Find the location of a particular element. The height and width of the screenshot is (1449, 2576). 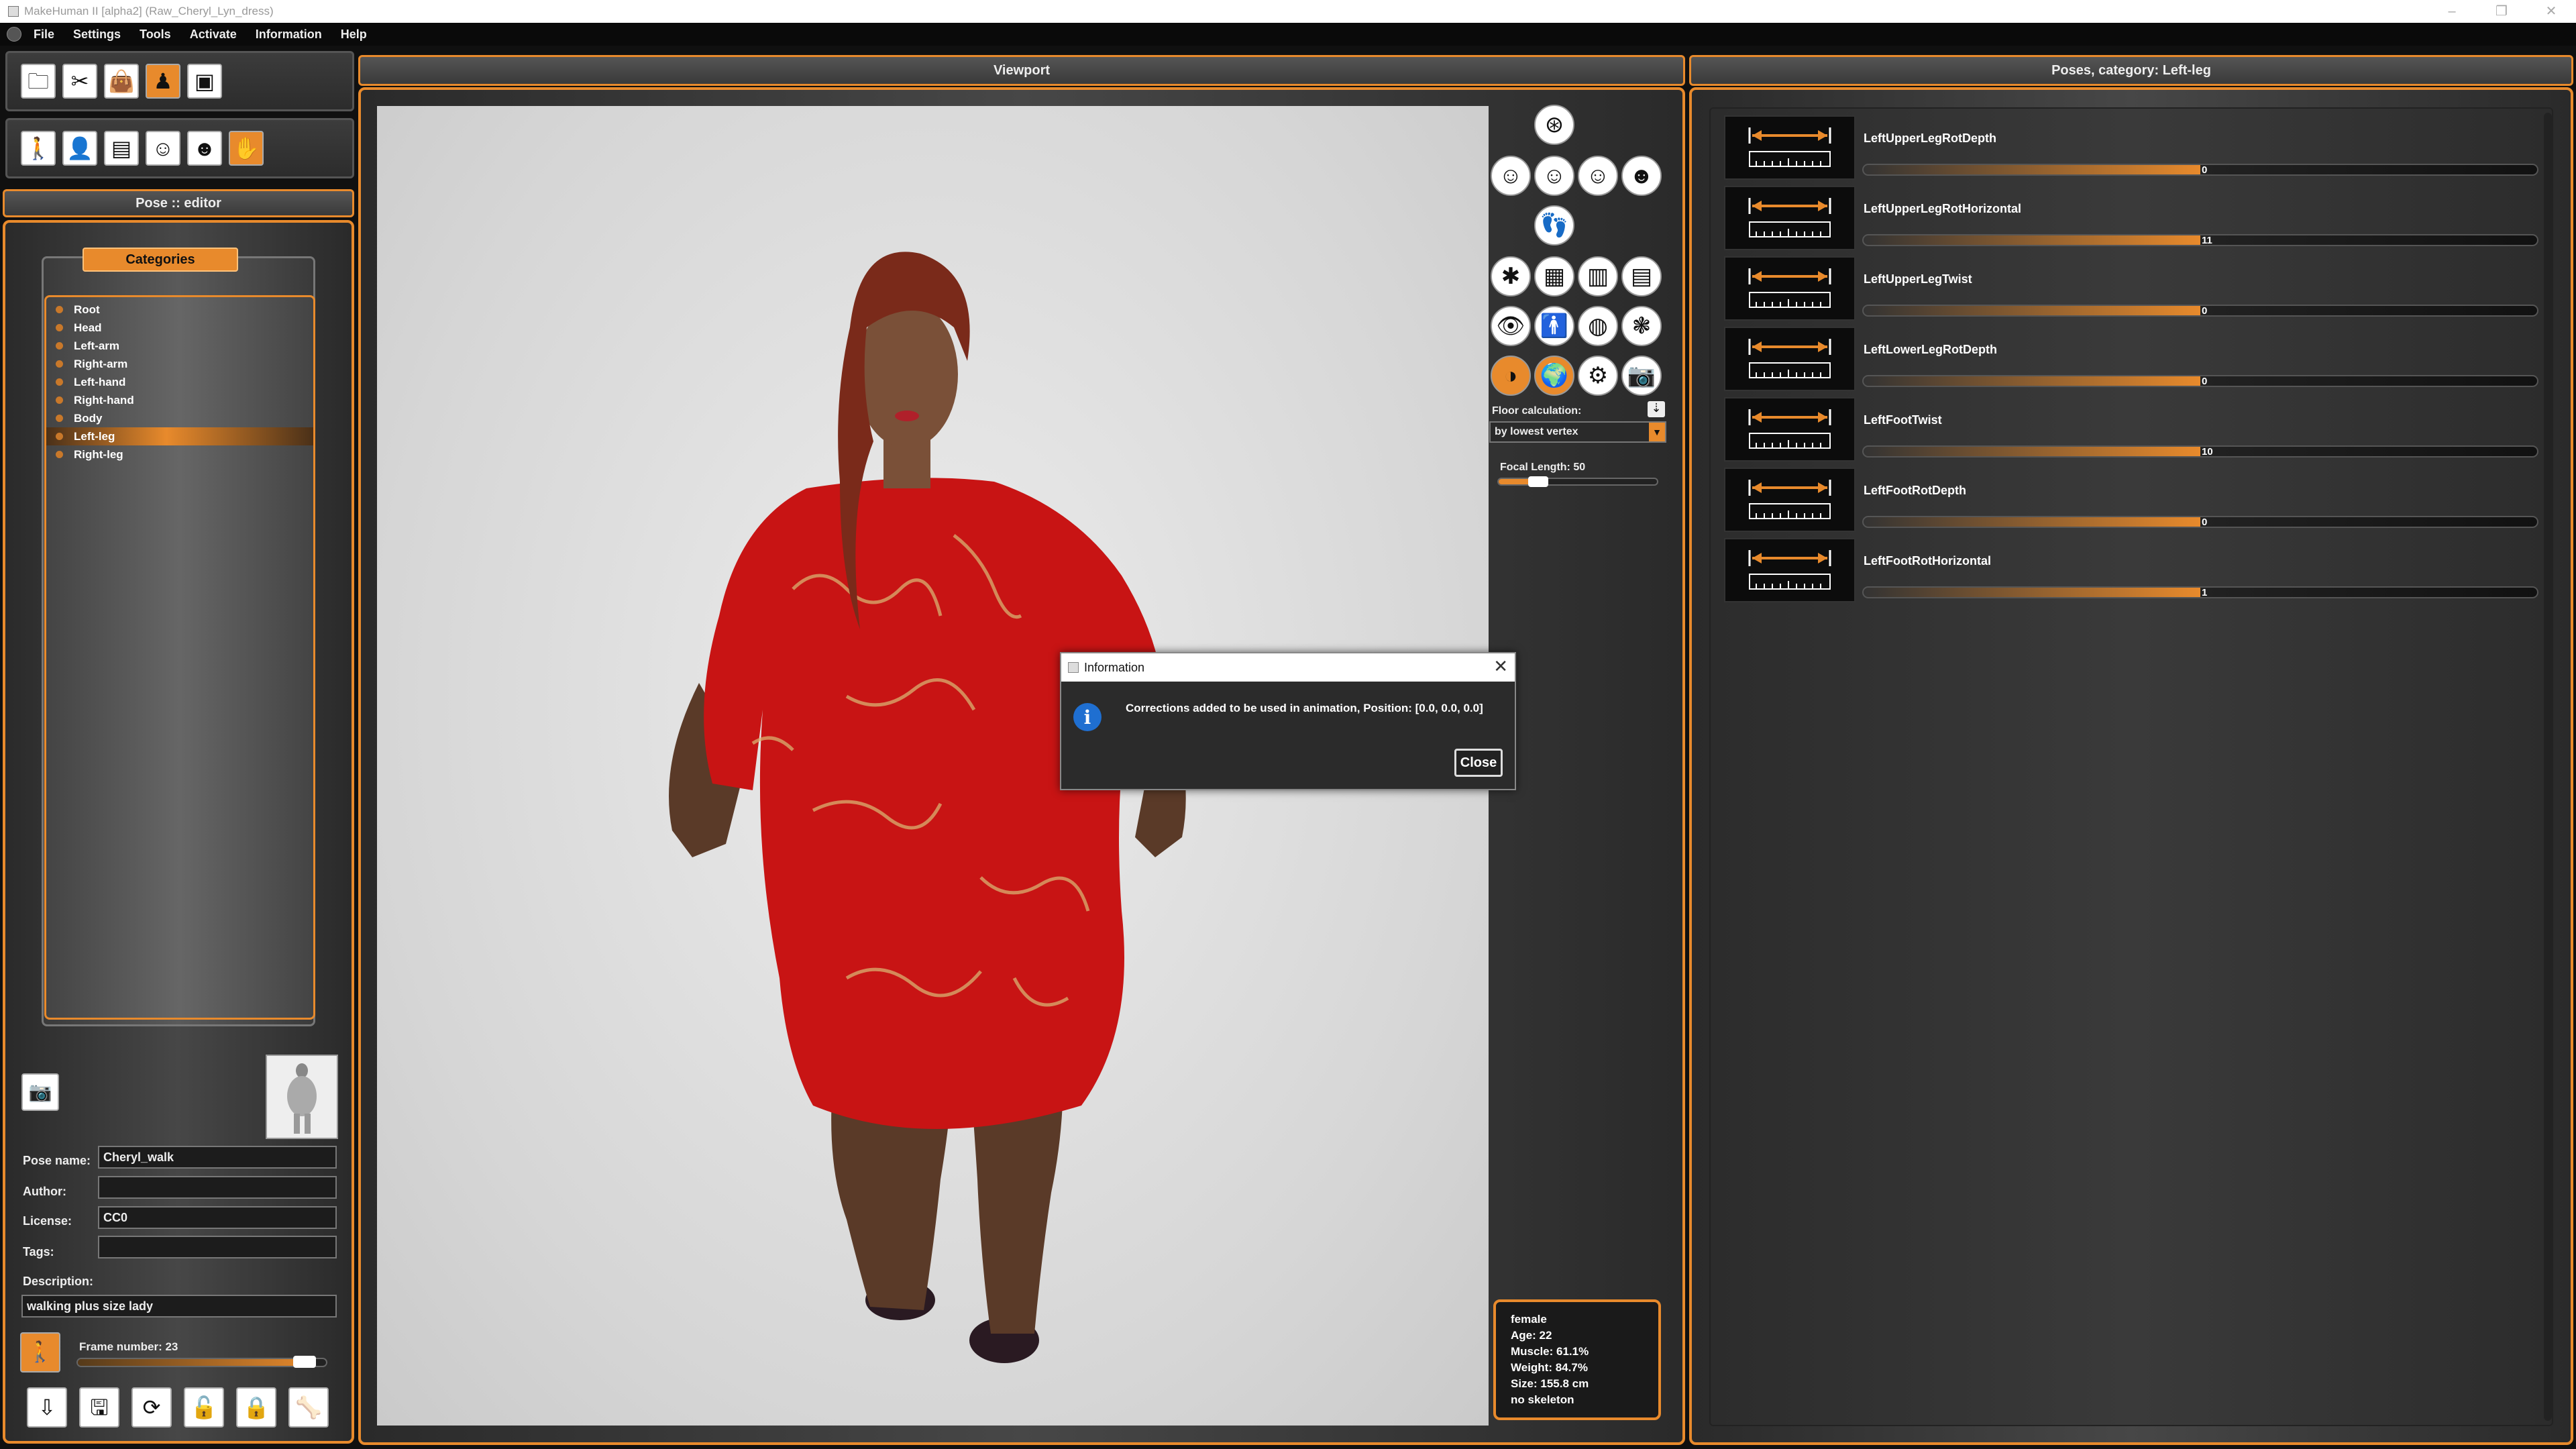

pose-value: 0 is located at coordinates (2205, 381).